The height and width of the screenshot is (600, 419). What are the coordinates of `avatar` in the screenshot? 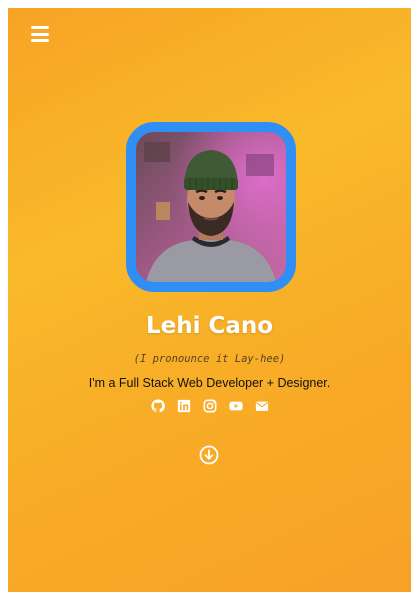 It's located at (211, 207).